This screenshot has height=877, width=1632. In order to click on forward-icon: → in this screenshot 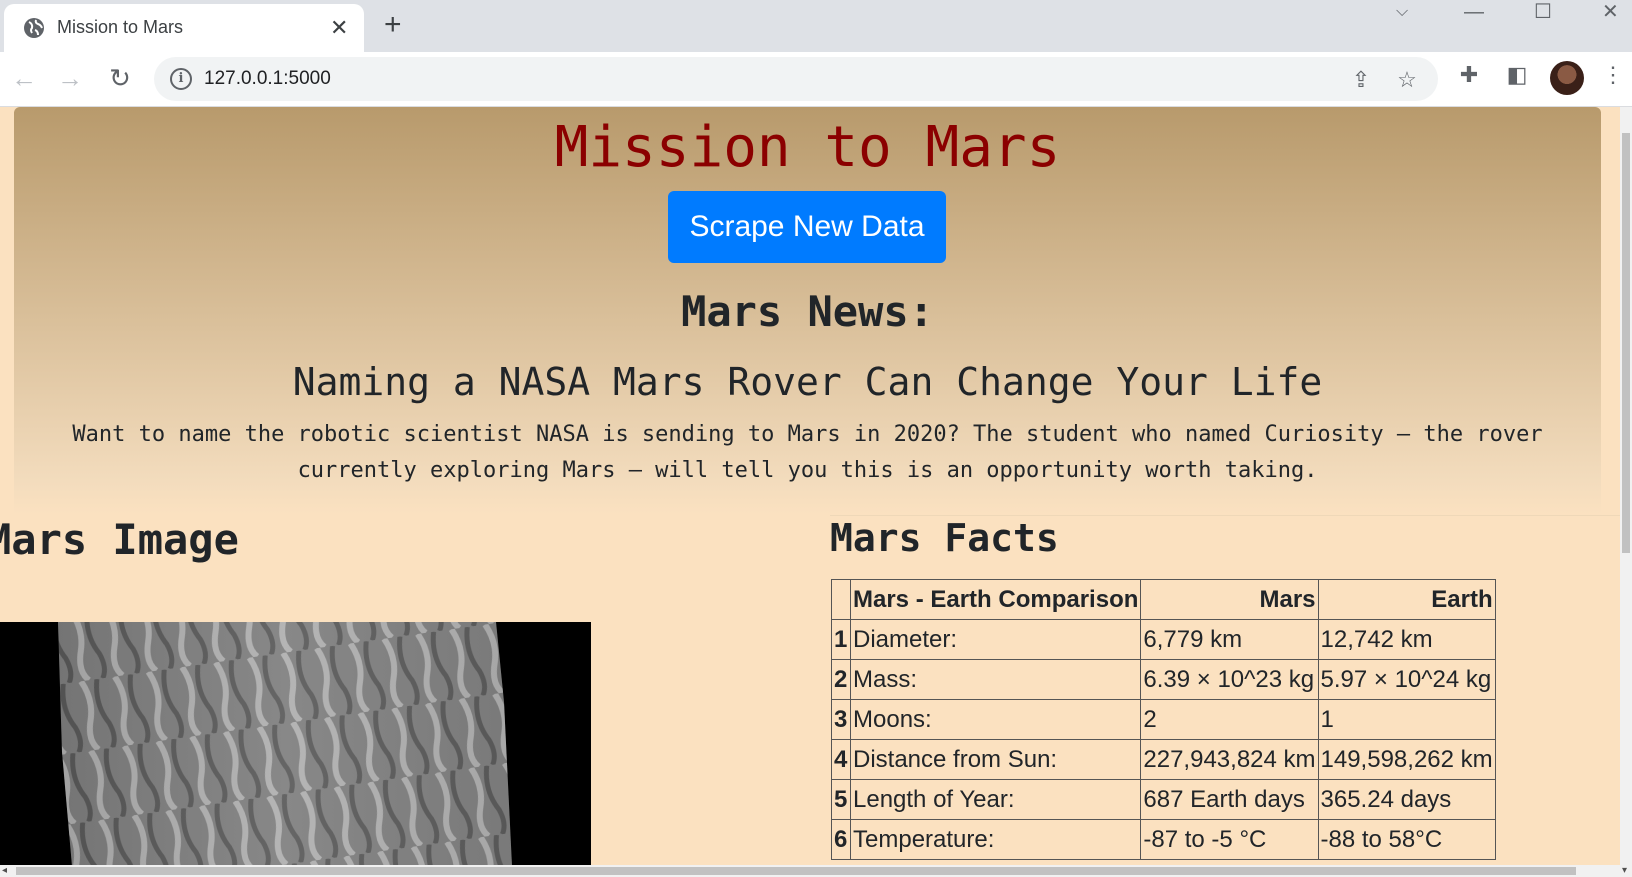, I will do `click(70, 78)`.